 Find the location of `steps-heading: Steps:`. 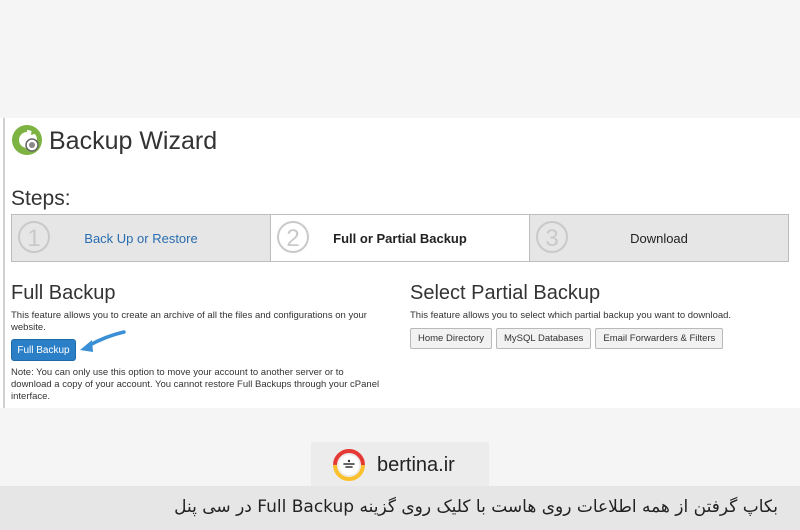

steps-heading: Steps: is located at coordinates (41, 198).